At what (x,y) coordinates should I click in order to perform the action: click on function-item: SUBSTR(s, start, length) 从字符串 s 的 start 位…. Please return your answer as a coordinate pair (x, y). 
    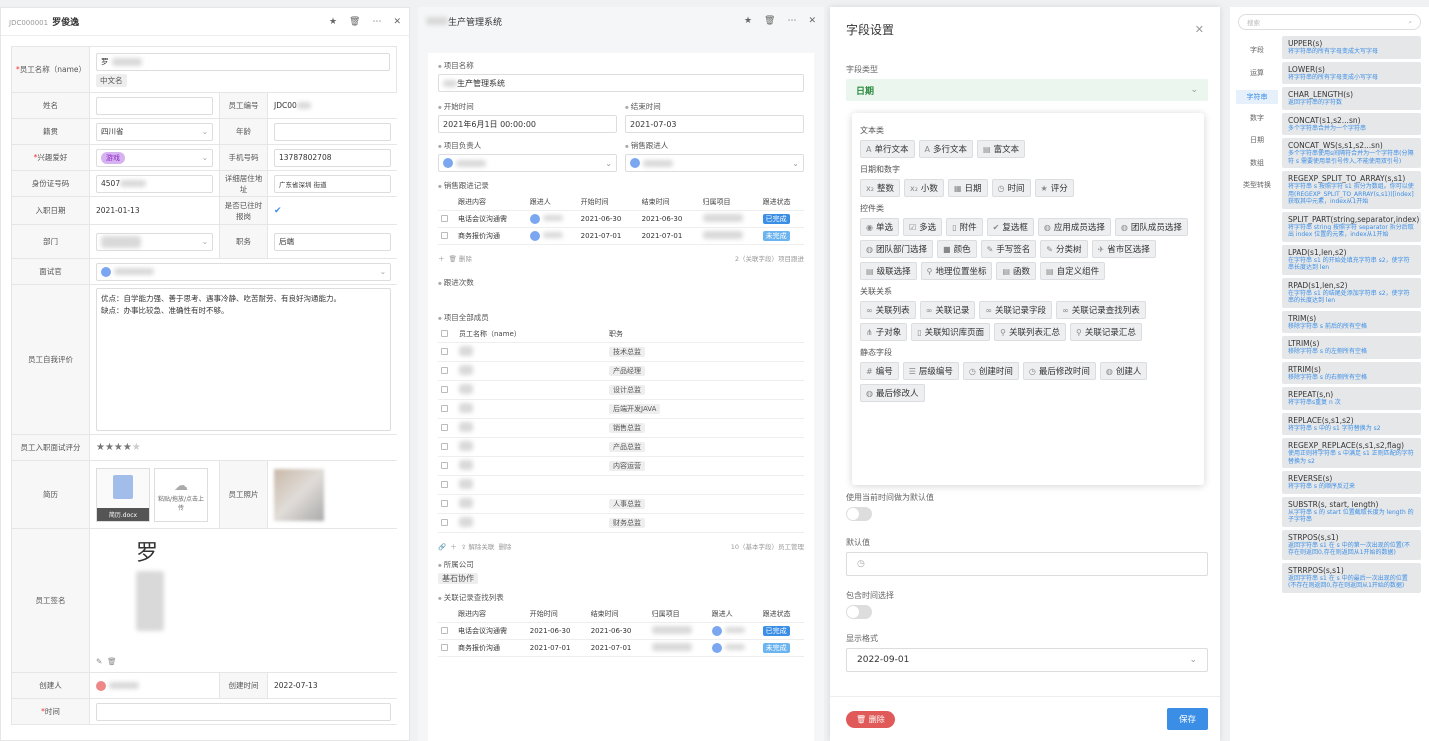
    Looking at the image, I should click on (1351, 511).